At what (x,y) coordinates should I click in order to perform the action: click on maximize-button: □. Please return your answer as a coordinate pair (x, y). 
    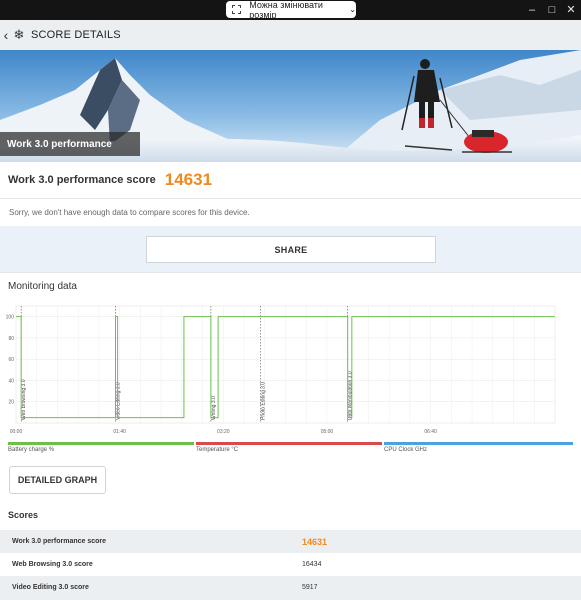
    Looking at the image, I should click on (552, 10).